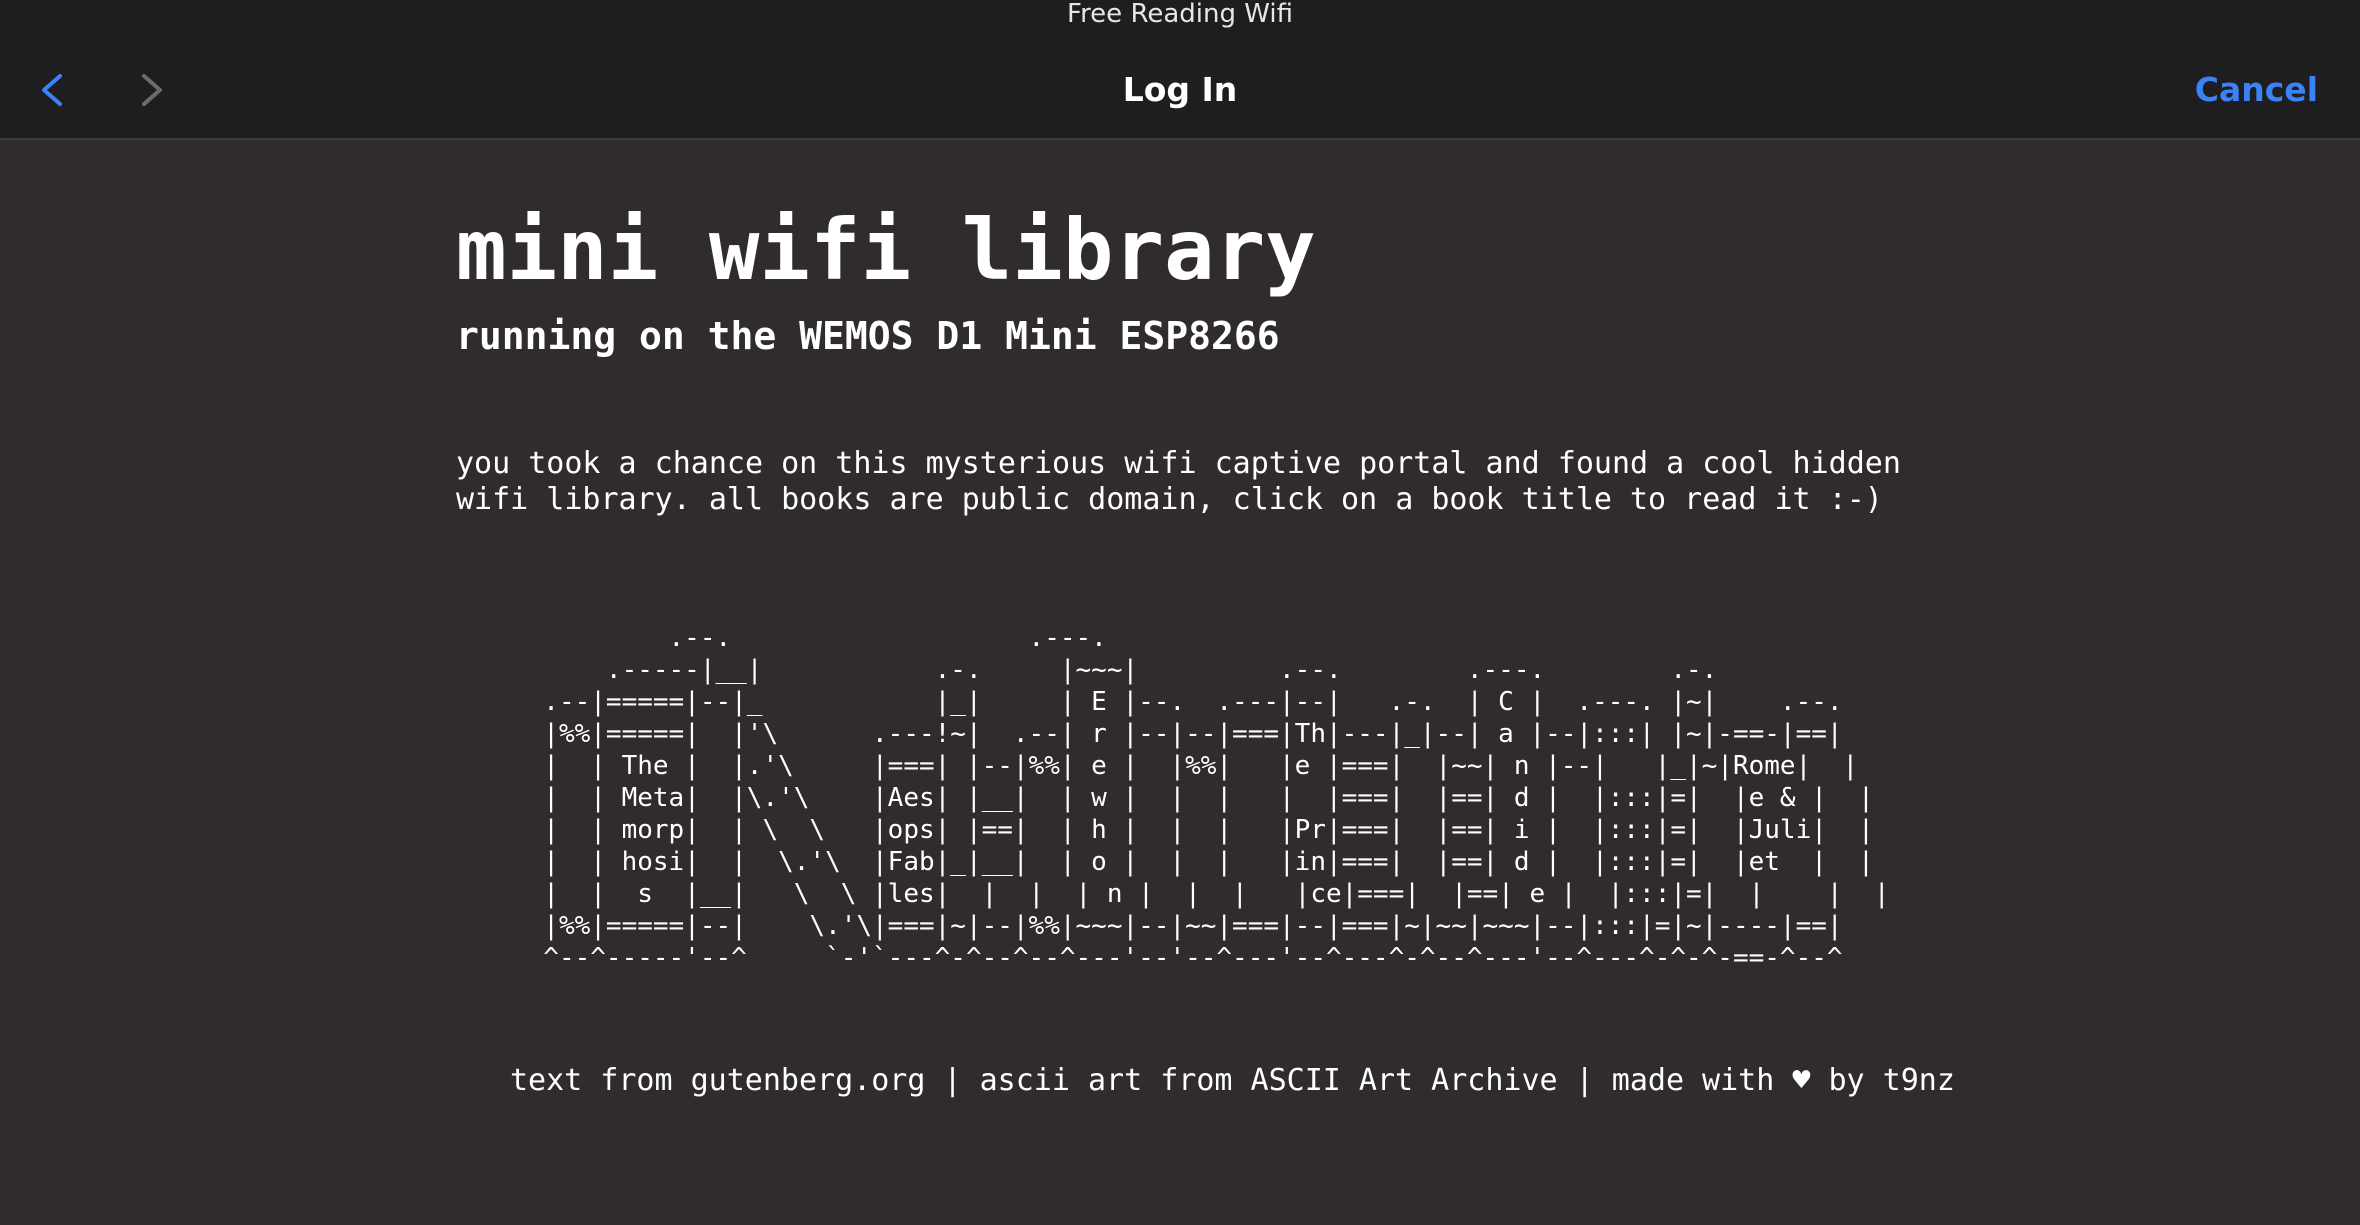 The height and width of the screenshot is (1225, 2360). I want to click on page-title: Log In, so click(1180, 89).